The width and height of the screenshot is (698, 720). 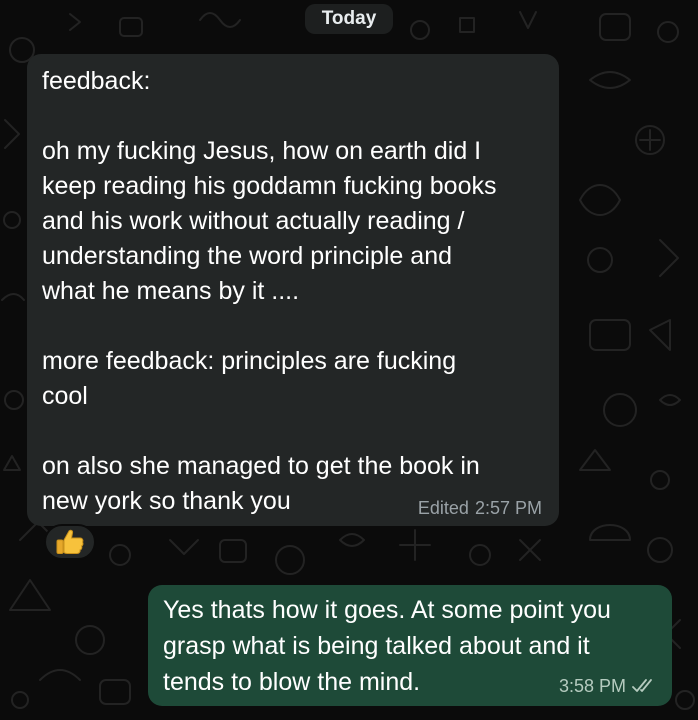 I want to click on message-text-line: oh my fucking Jesus, how on earth did I, so click(x=262, y=151).